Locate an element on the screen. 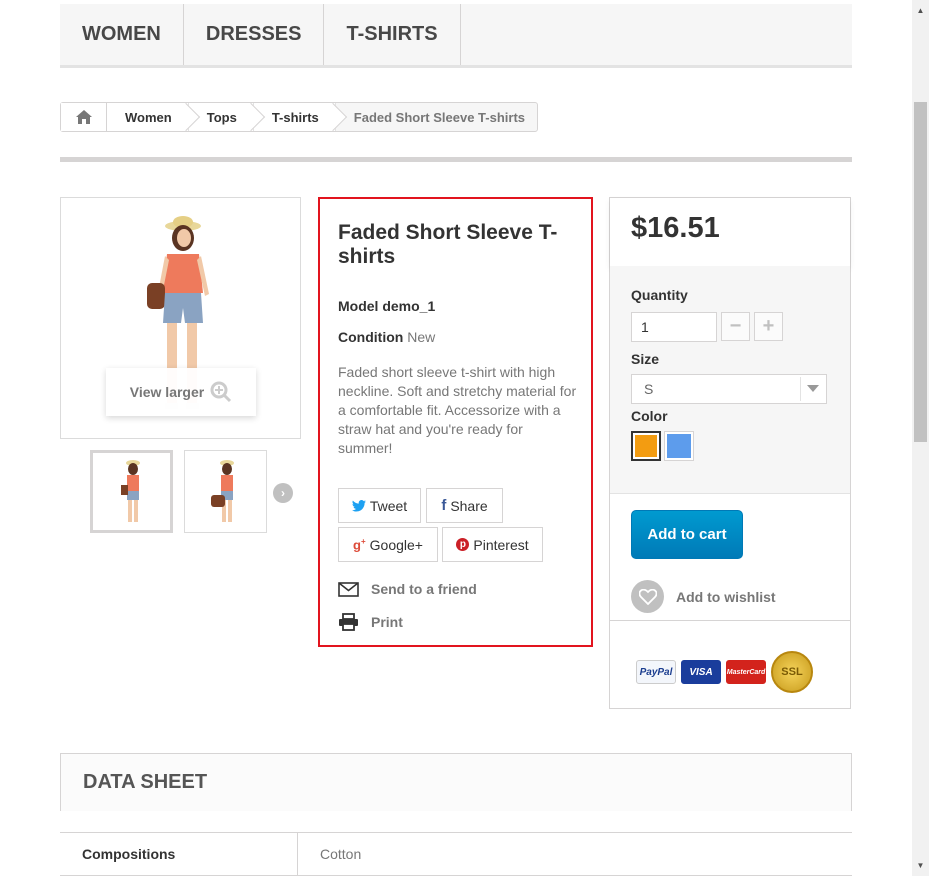 The height and width of the screenshot is (876, 929). zoom-in-icon is located at coordinates (221, 392).